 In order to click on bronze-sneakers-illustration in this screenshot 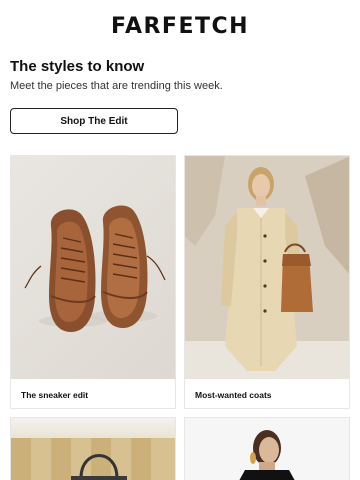, I will do `click(95, 268)`.